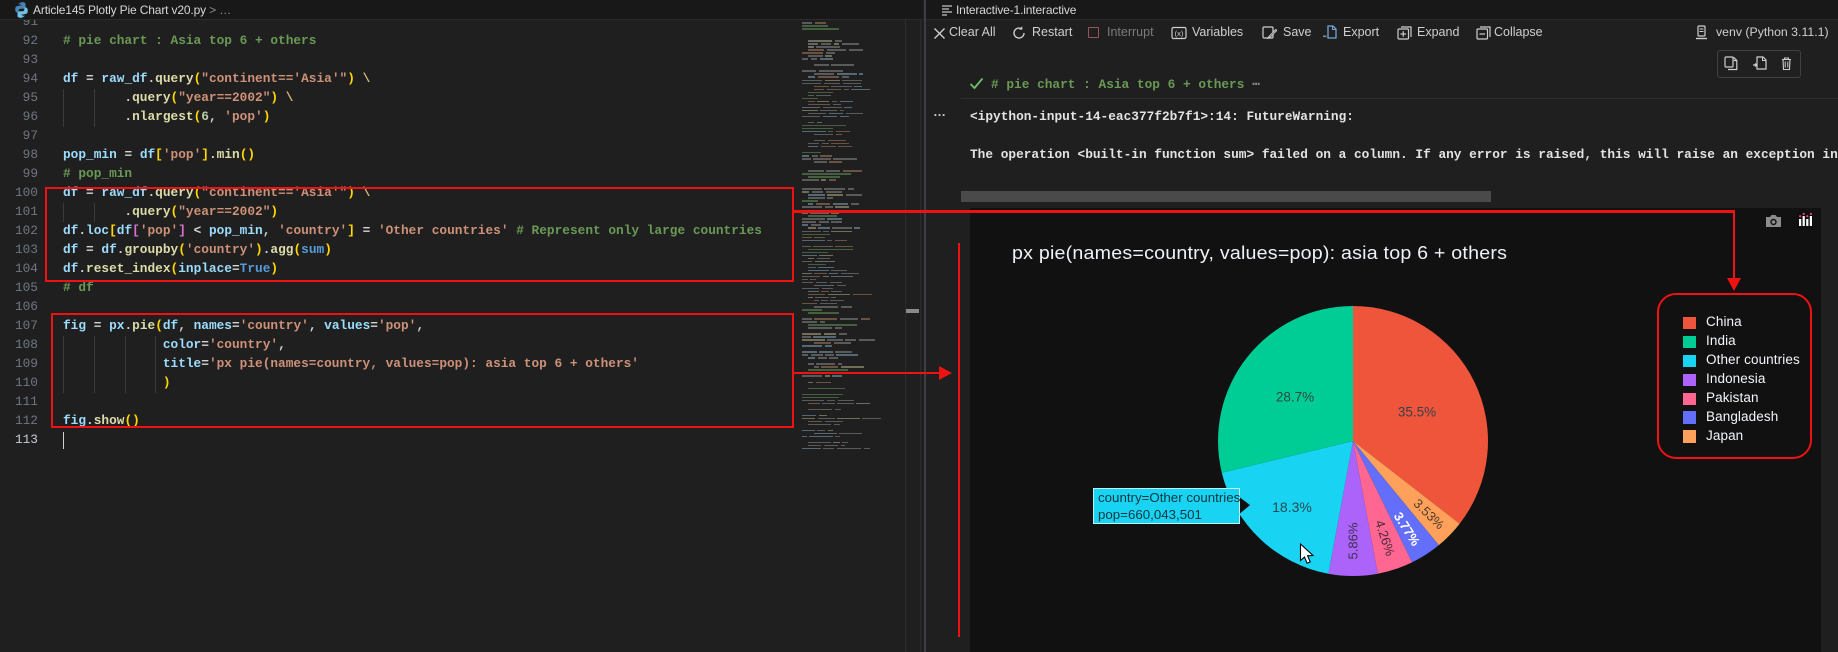 This screenshot has height=652, width=1838. Describe the element at coordinates (1292, 507) in the screenshot. I see `svg-text: 18.3%` at that location.